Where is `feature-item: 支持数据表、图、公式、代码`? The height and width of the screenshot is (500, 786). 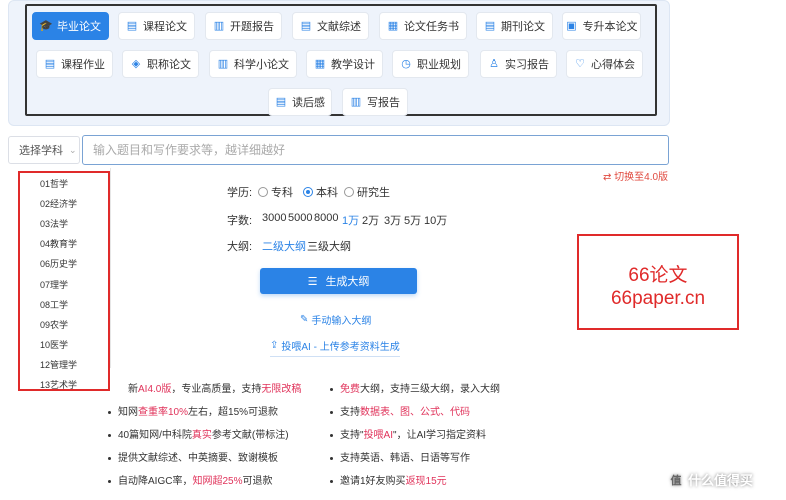 feature-item: 支持数据表、图、公式、代码 is located at coordinates (400, 410).